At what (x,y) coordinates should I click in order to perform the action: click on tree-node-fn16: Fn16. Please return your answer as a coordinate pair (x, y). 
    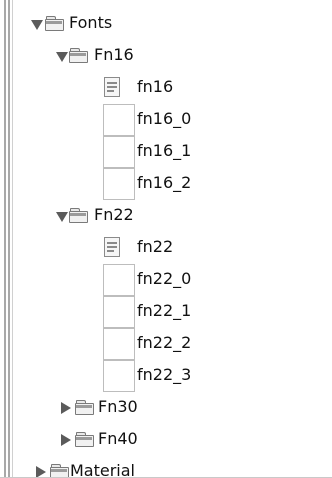
    Looking at the image, I should click on (166, 56).